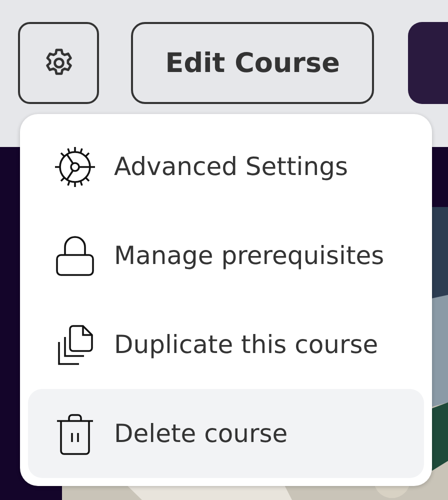  What do you see at coordinates (75, 167) in the screenshot?
I see `dial-icon` at bounding box center [75, 167].